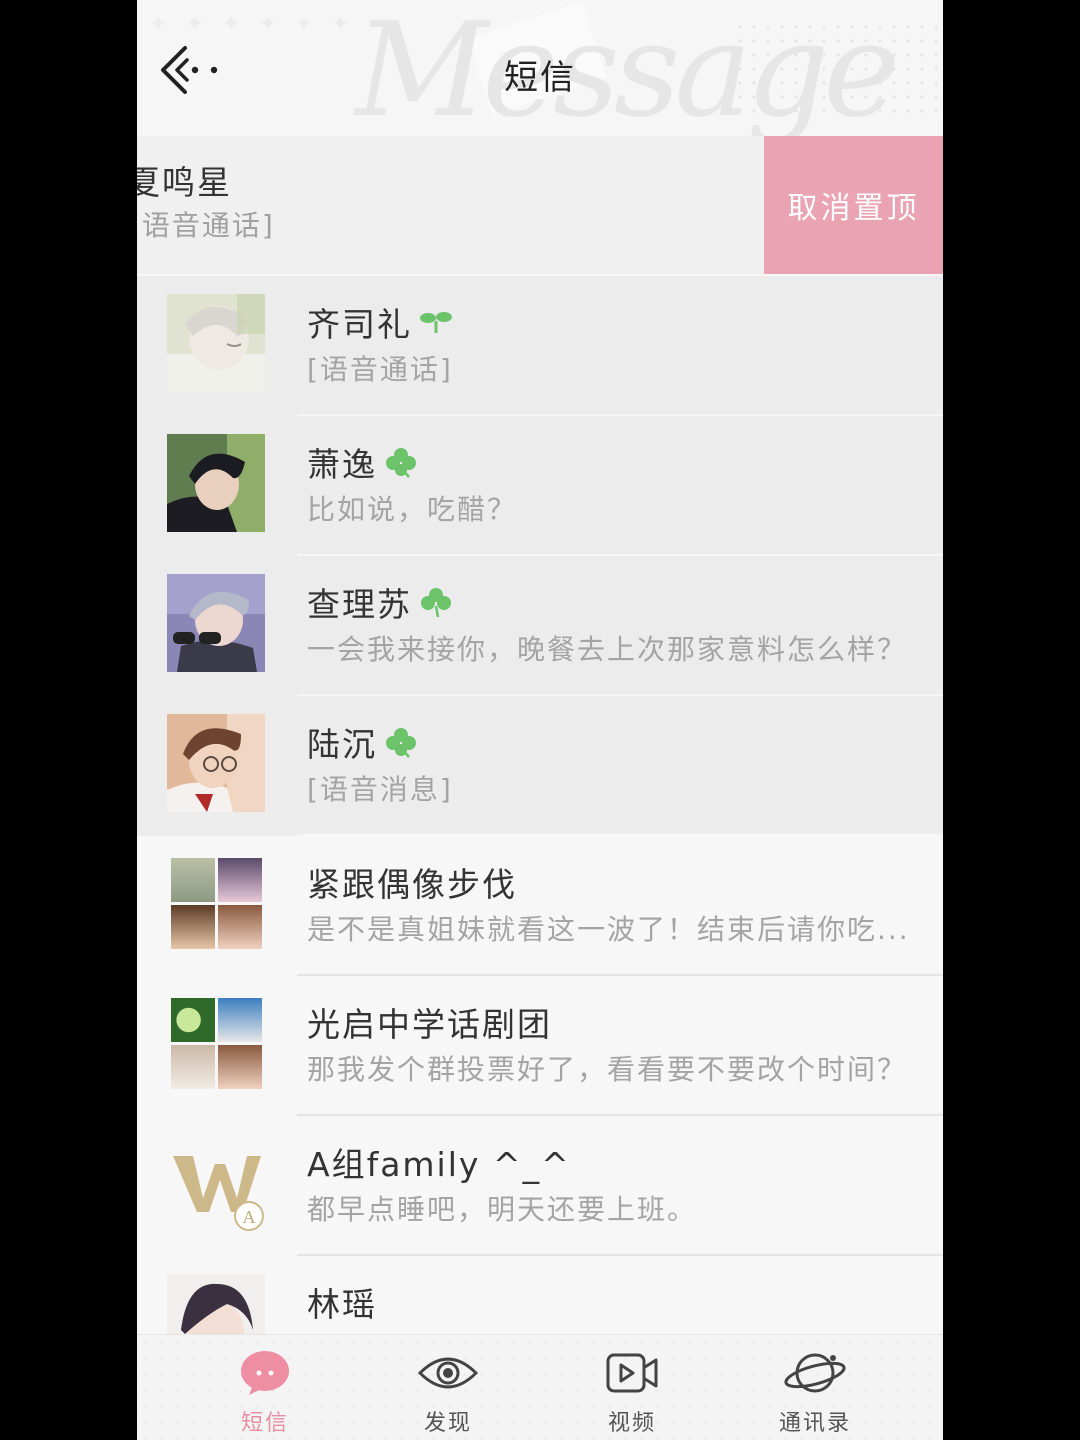 This screenshot has width=1080, height=1440. Describe the element at coordinates (502, 1209) in the screenshot. I see `message-preview: 都早点睡吧，明天还要上班。` at that location.